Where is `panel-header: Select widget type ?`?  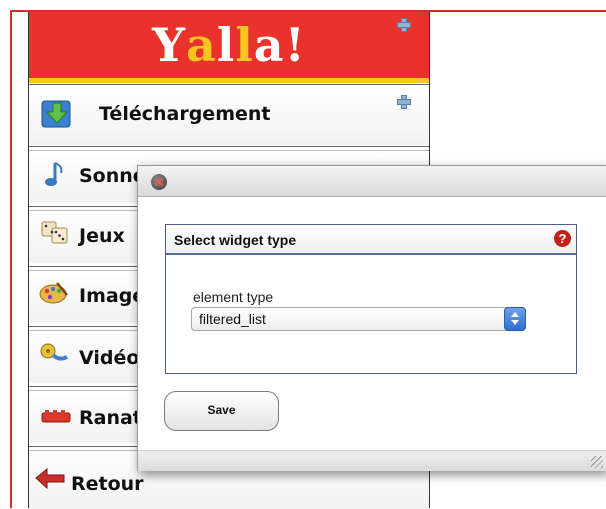 panel-header: Select widget type ? is located at coordinates (371, 240).